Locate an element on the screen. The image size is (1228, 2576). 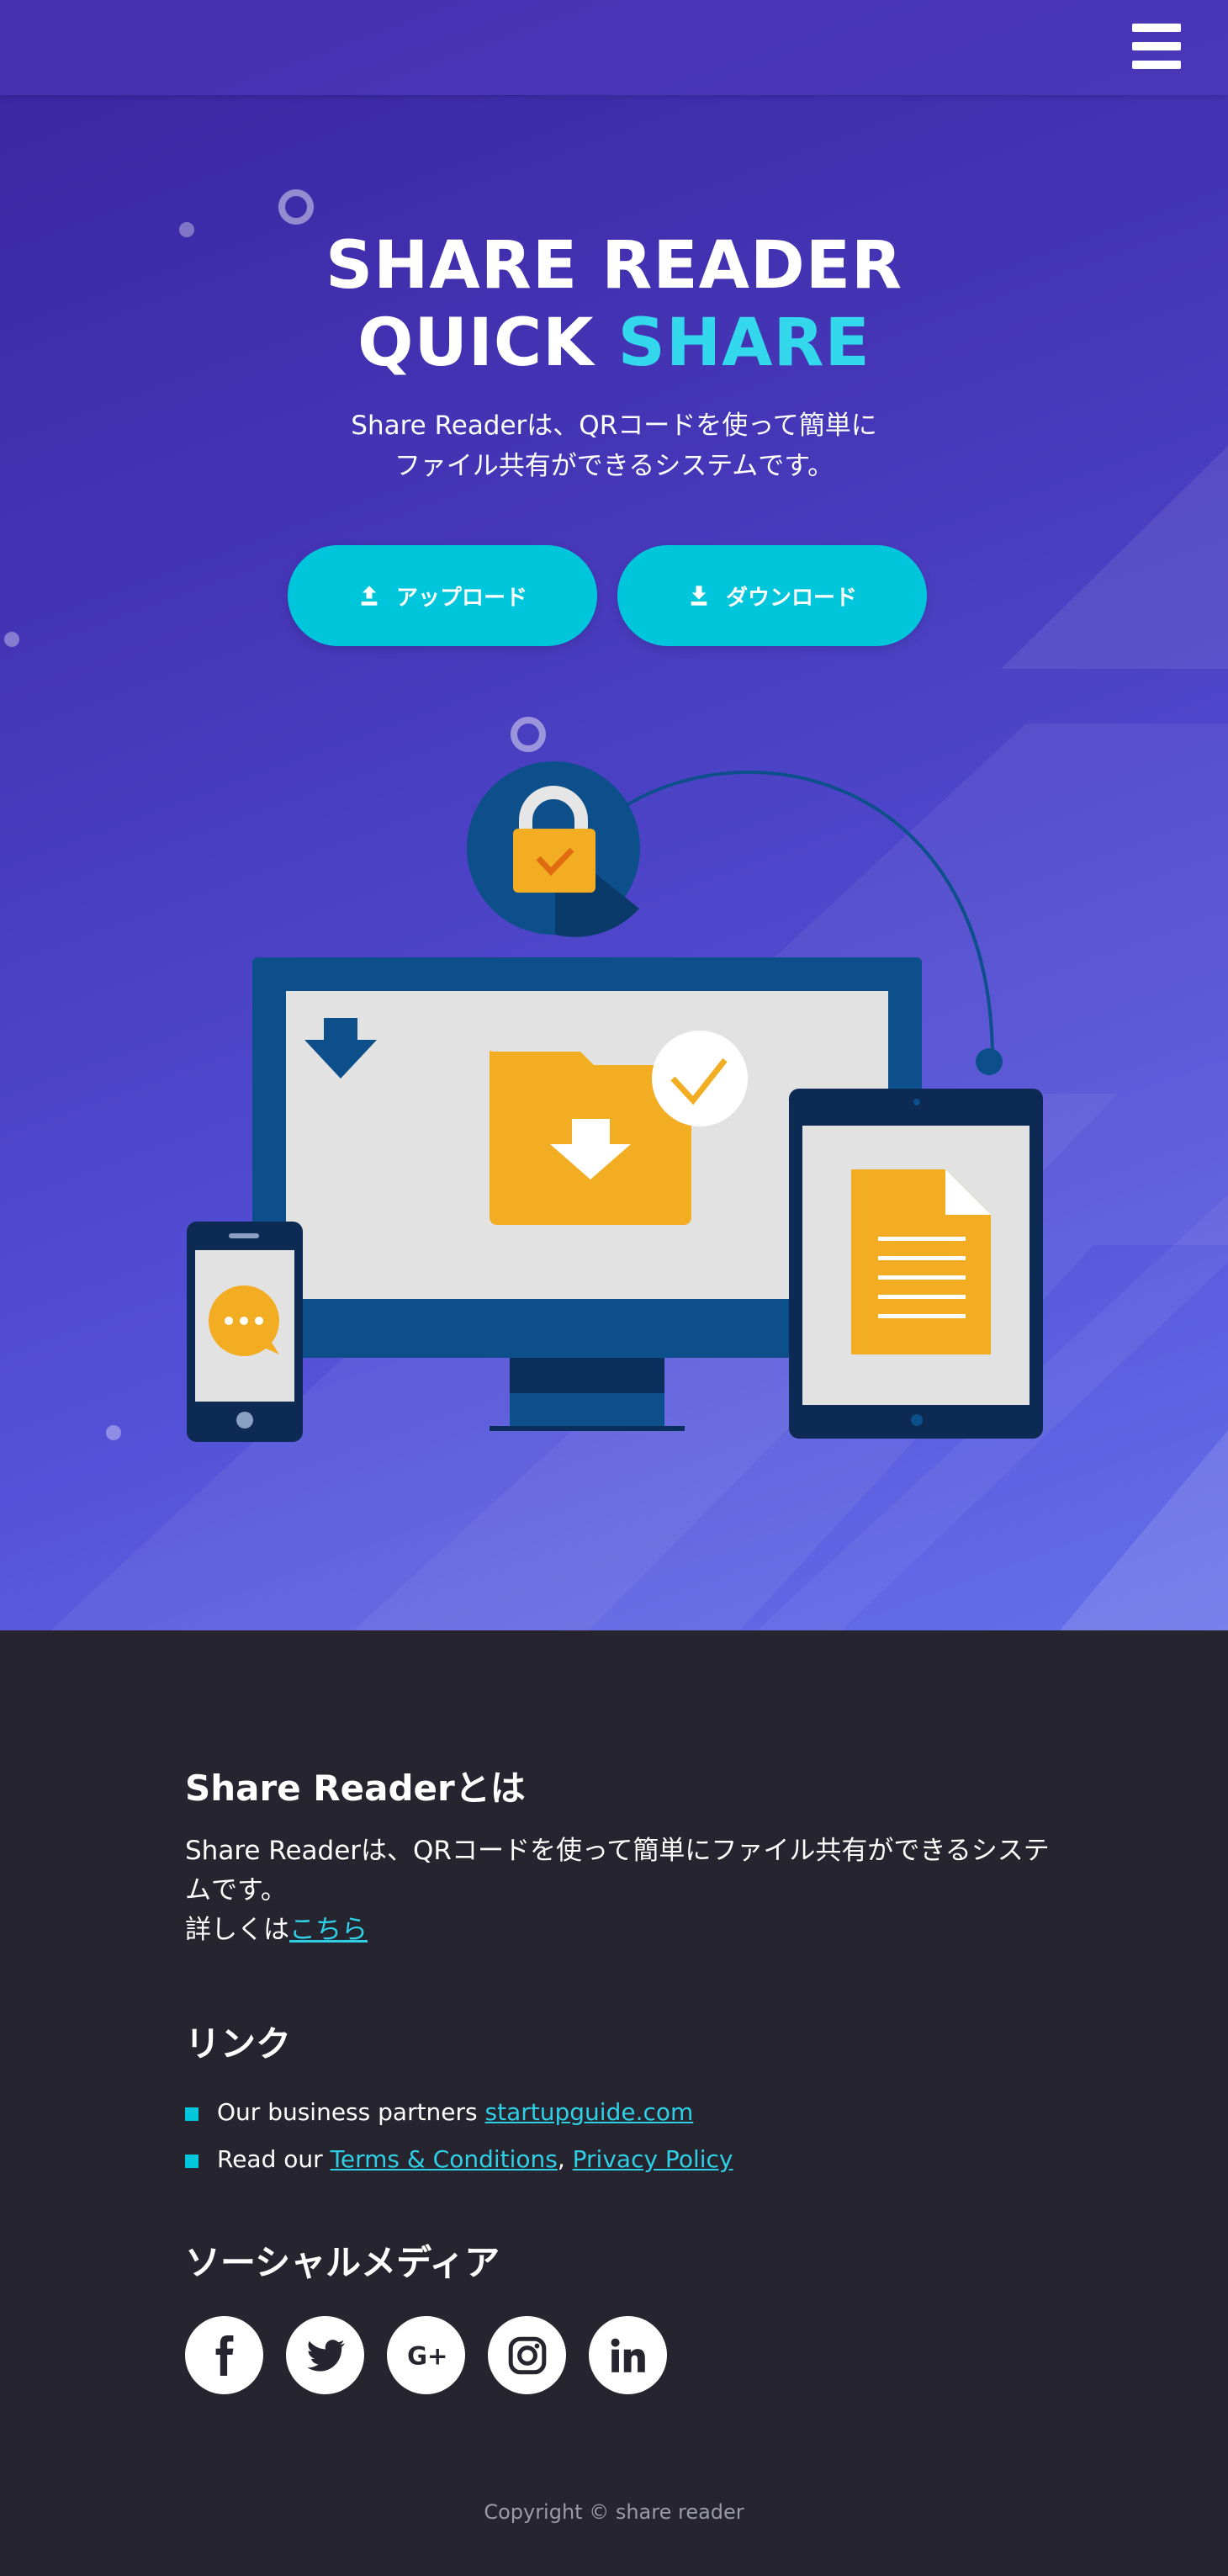
hamburger-menu-icon is located at coordinates (1156, 46).